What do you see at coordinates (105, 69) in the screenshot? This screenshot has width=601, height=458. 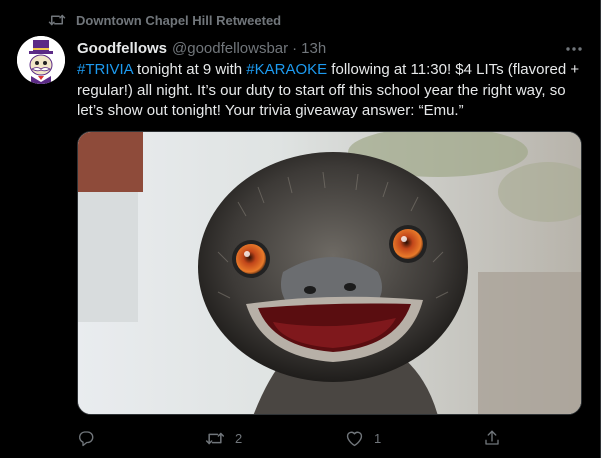 I see `hashtag-trivia: #TRIVIA` at bounding box center [105, 69].